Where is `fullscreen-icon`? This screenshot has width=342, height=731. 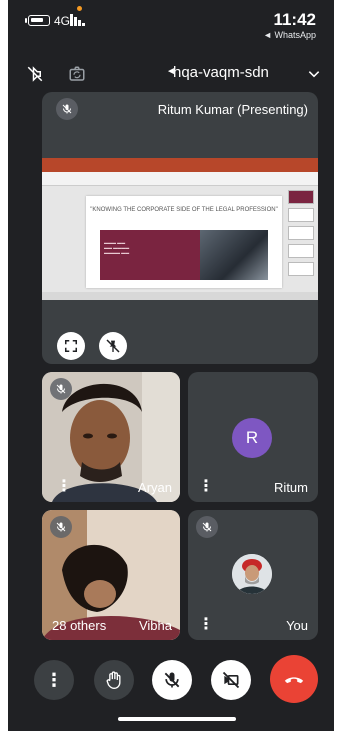
fullscreen-icon is located at coordinates (71, 346).